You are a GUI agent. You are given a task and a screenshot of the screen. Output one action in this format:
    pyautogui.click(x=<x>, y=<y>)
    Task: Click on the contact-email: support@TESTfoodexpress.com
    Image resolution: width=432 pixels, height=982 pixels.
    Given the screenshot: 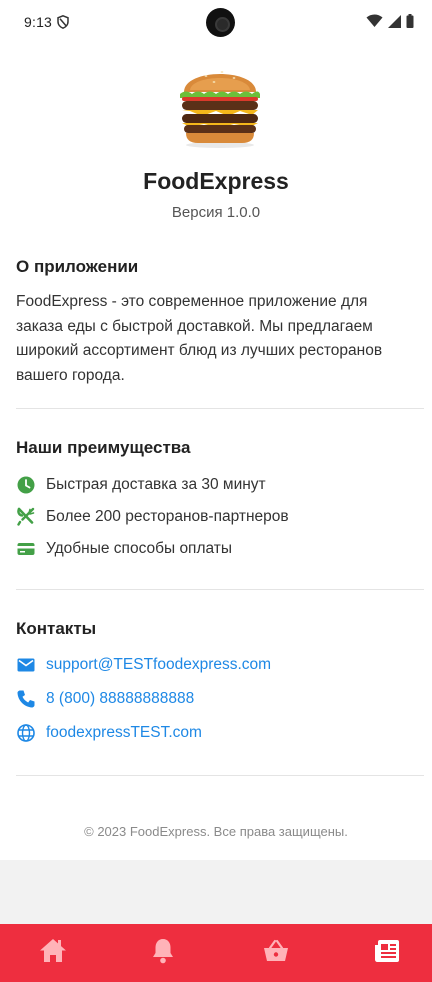 What is the action you would take?
    pyautogui.click(x=143, y=665)
    